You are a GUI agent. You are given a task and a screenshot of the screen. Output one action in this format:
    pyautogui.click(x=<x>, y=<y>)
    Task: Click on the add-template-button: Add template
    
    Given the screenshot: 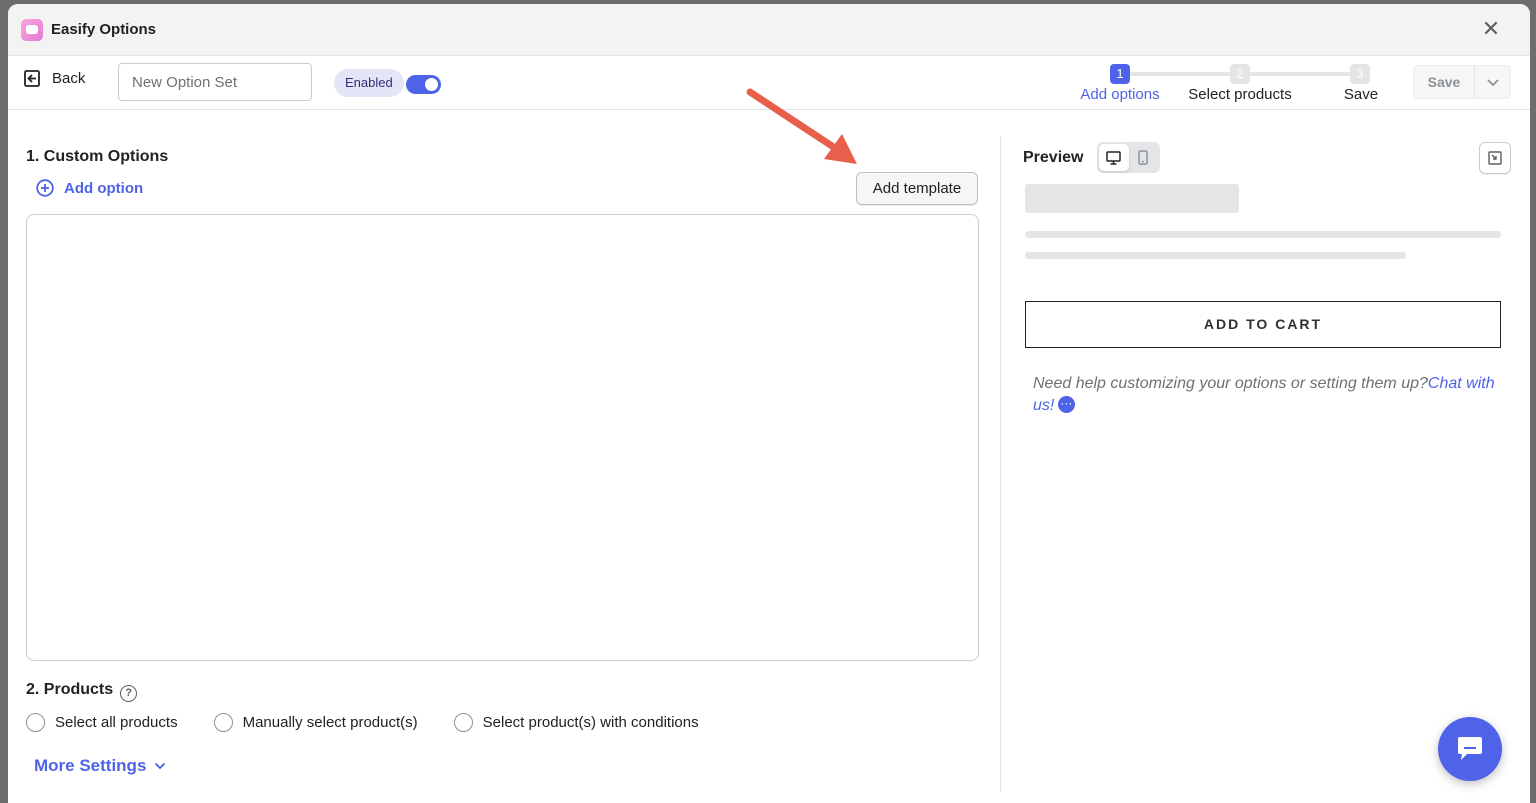 What is the action you would take?
    pyautogui.click(x=917, y=188)
    